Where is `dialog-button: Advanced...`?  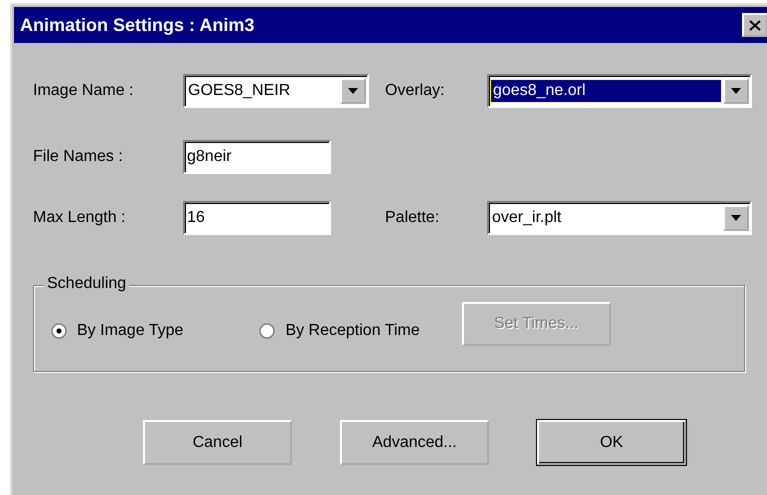
dialog-button: Advanced... is located at coordinates (414, 442).